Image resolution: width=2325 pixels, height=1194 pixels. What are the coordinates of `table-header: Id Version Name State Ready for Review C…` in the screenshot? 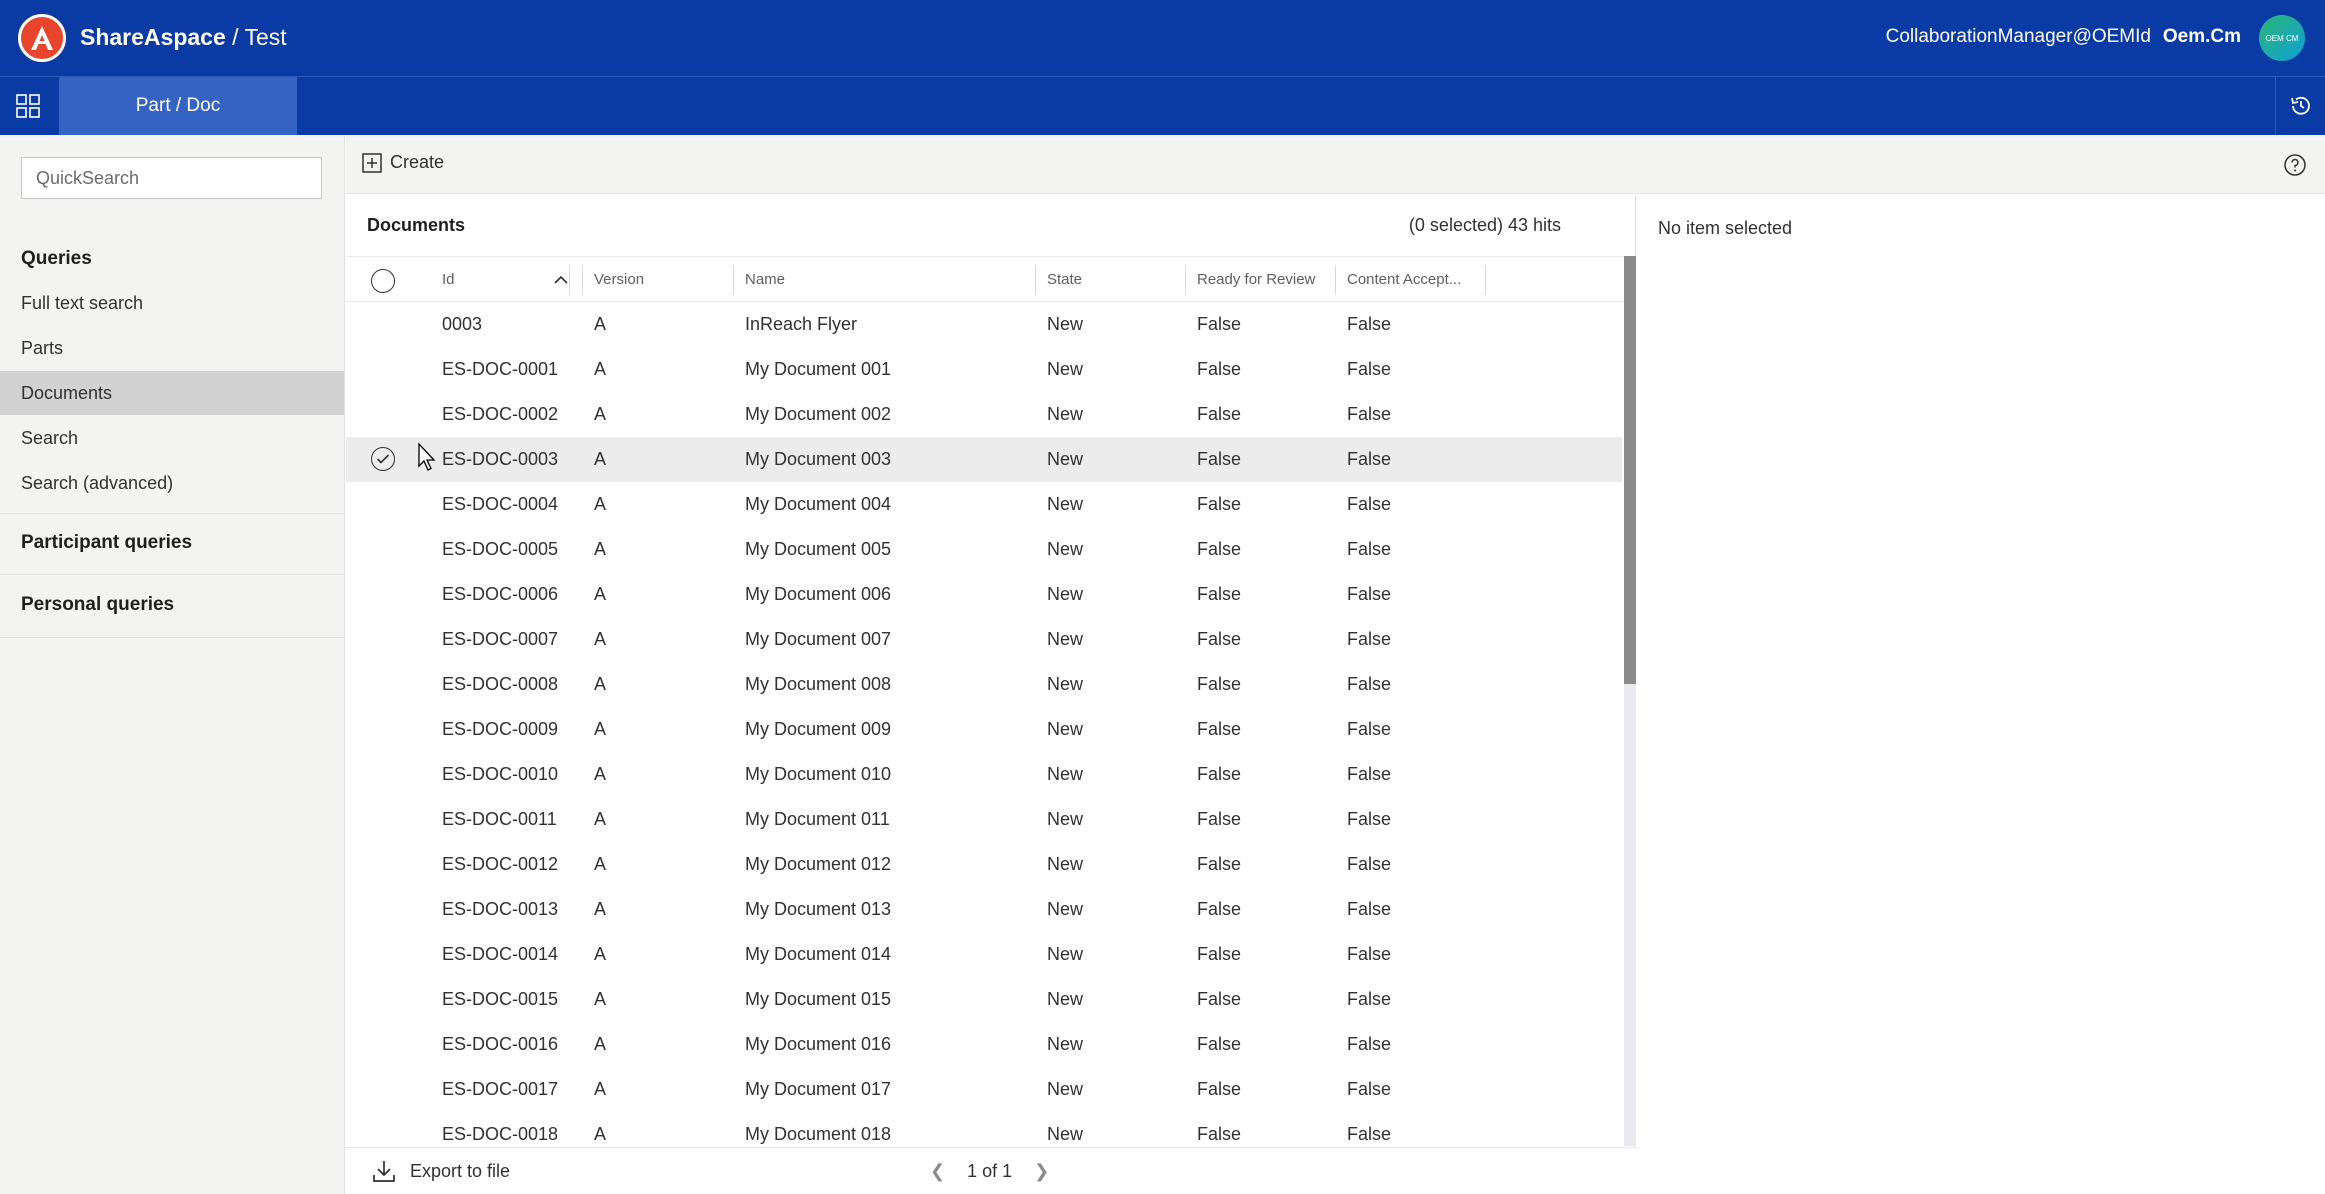 It's located at (986, 279).